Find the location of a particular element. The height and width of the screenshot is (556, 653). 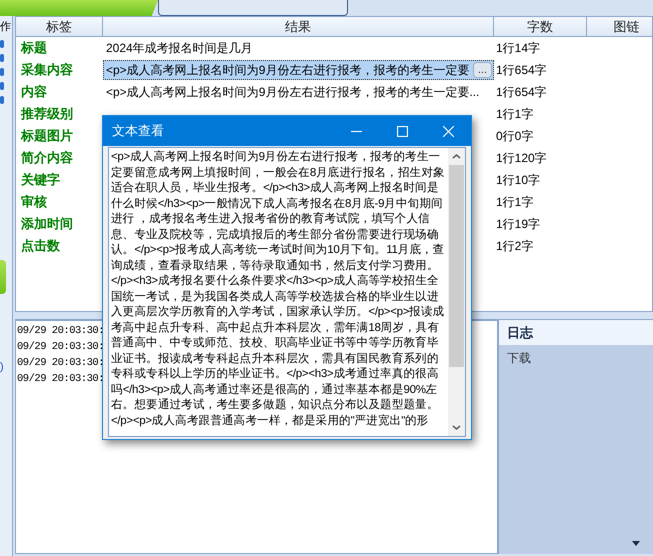

table-cell-text: 简介内容 is located at coordinates (47, 158).